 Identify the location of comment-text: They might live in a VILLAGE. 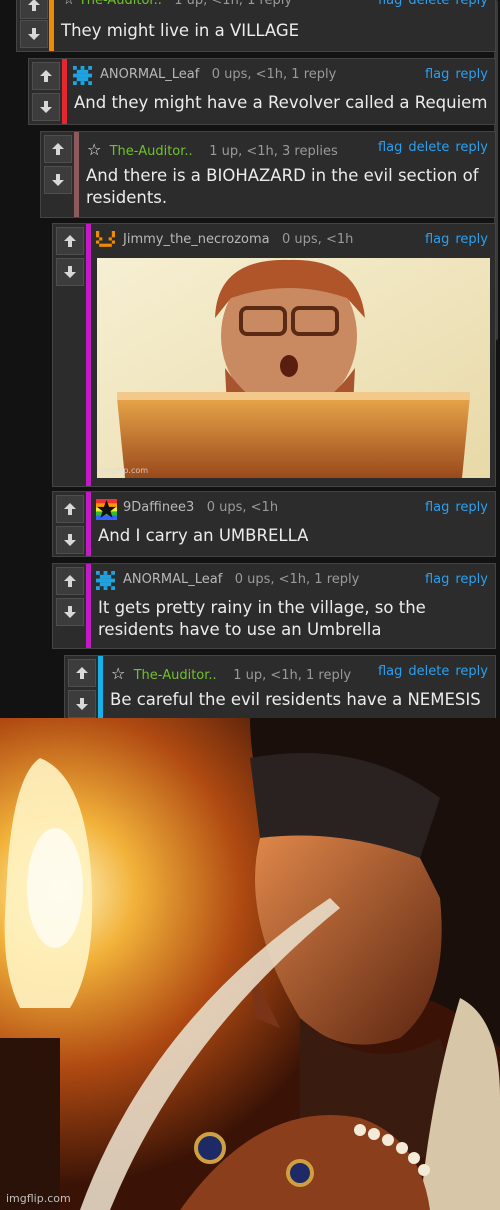
(180, 30).